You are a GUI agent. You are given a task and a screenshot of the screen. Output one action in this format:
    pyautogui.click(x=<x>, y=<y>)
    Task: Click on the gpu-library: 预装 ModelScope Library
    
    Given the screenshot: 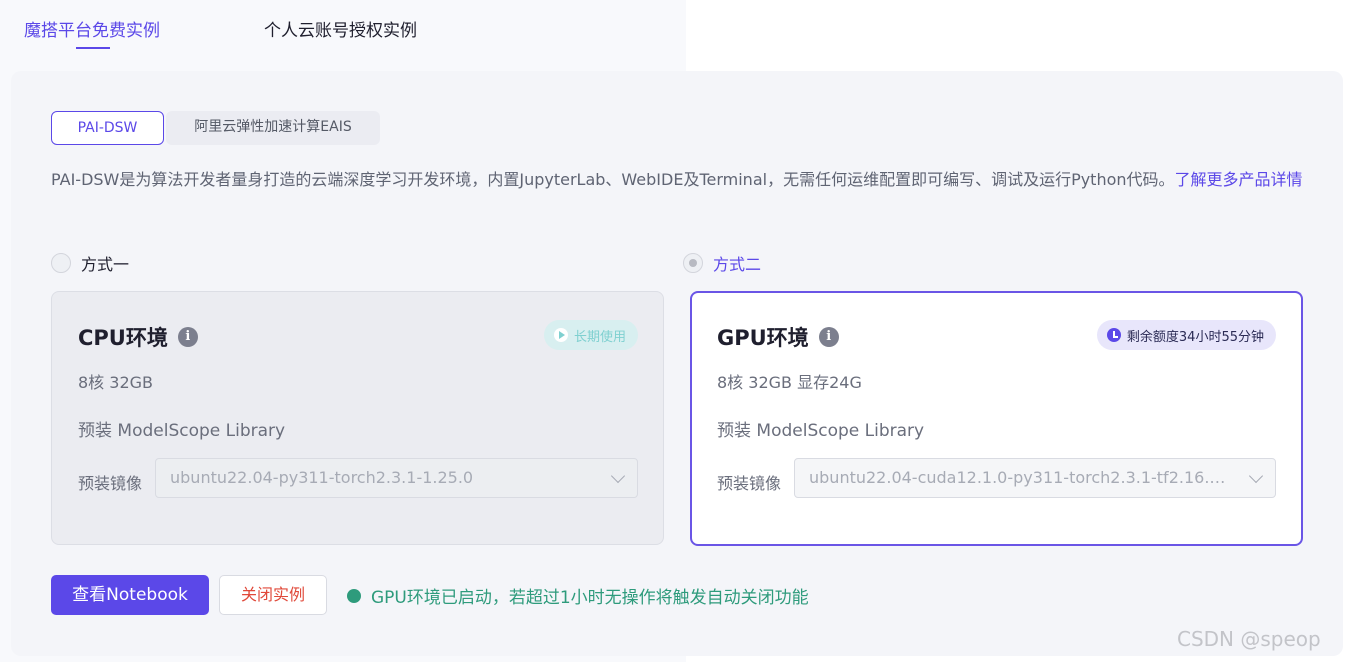 What is the action you would take?
    pyautogui.click(x=821, y=431)
    